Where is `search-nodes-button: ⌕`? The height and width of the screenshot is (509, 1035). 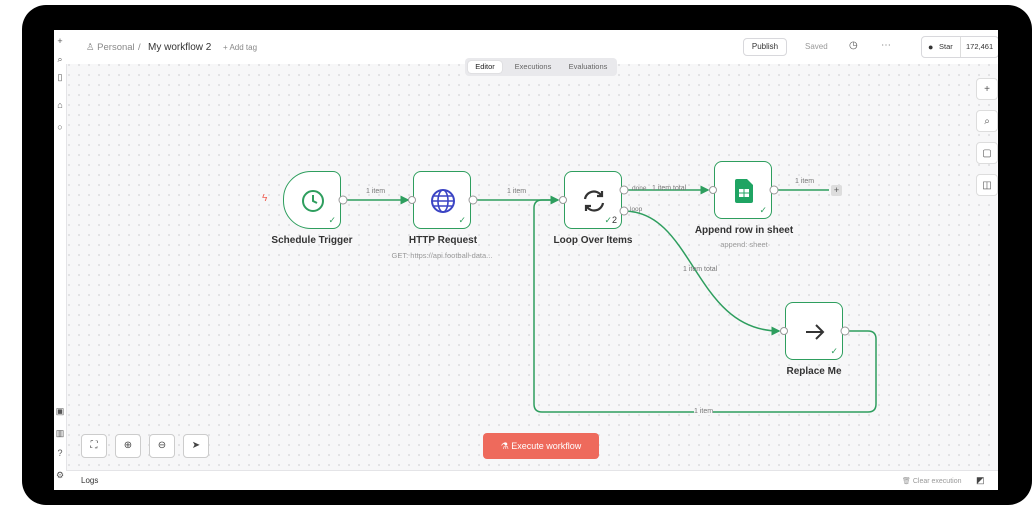
search-nodes-button: ⌕ is located at coordinates (987, 121).